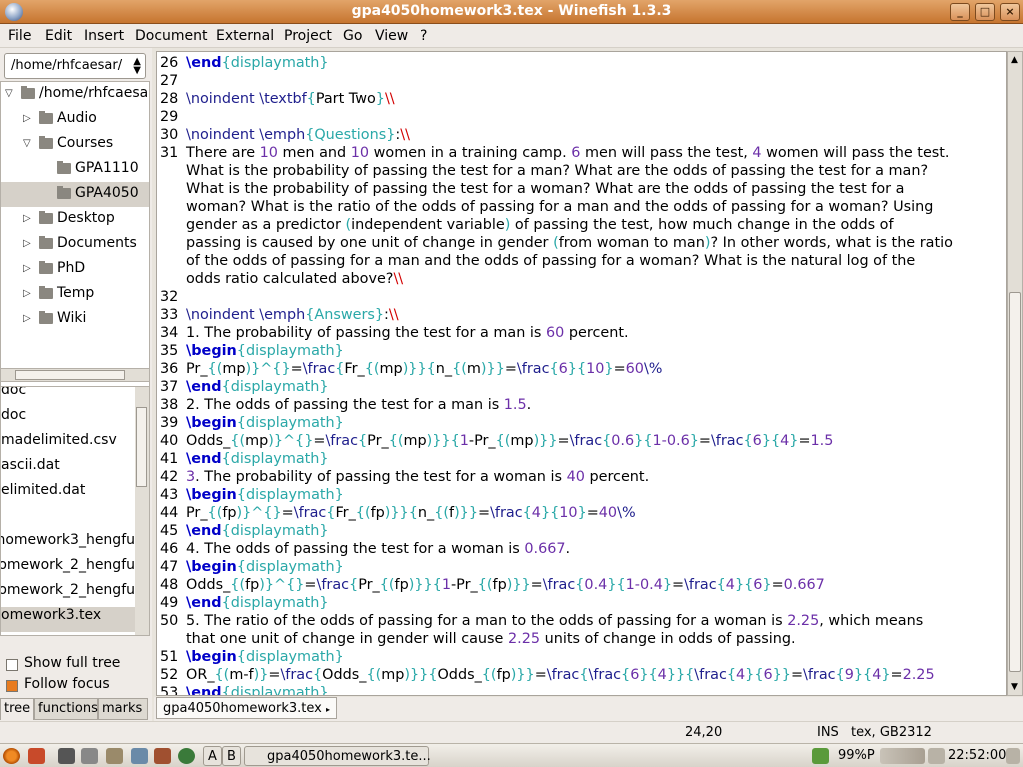 This screenshot has width=1023, height=767. Describe the element at coordinates (68, 519) in the screenshot. I see `file-list-item` at that location.